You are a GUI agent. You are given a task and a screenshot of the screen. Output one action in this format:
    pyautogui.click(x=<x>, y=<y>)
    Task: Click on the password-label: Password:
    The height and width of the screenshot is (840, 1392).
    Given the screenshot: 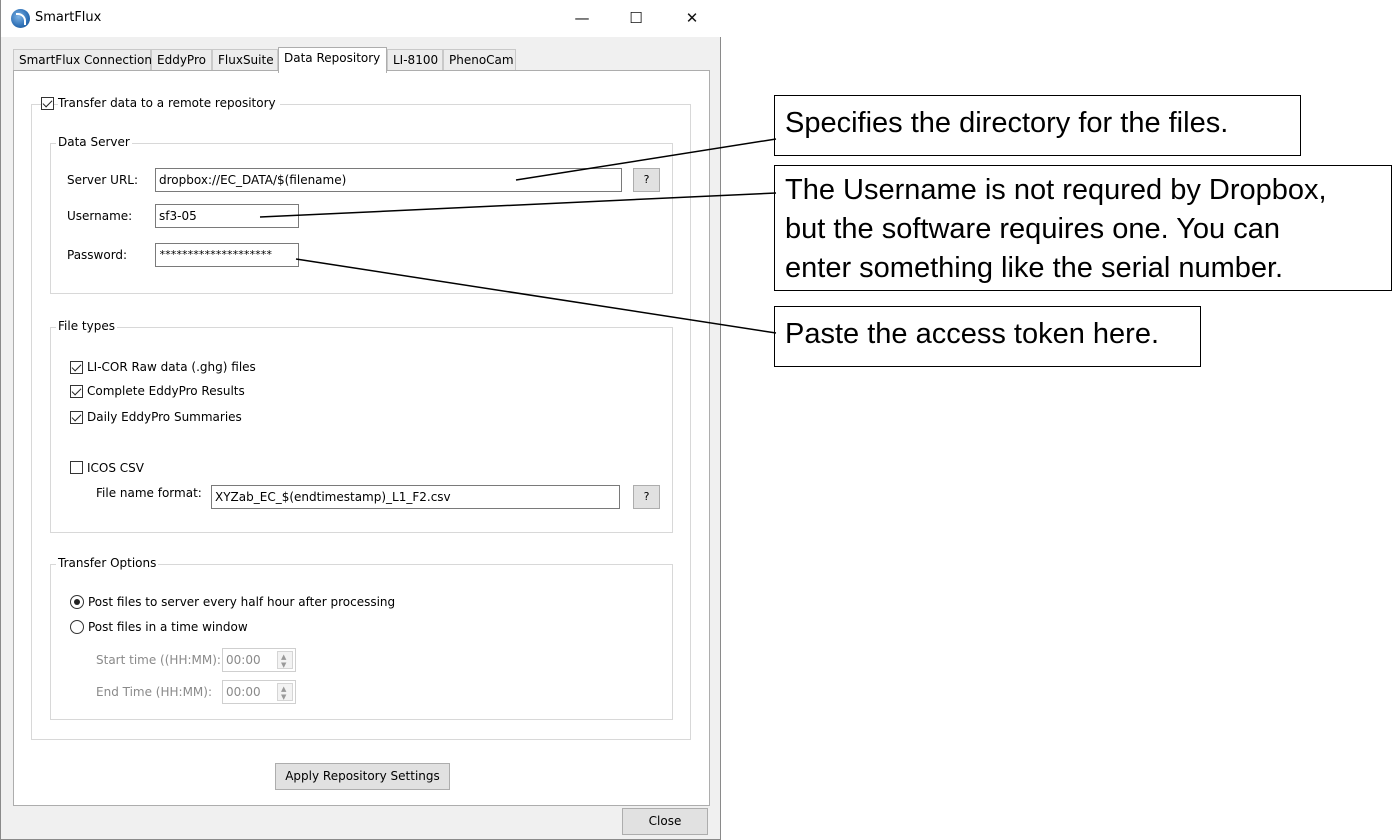 What is the action you would take?
    pyautogui.click(x=97, y=255)
    